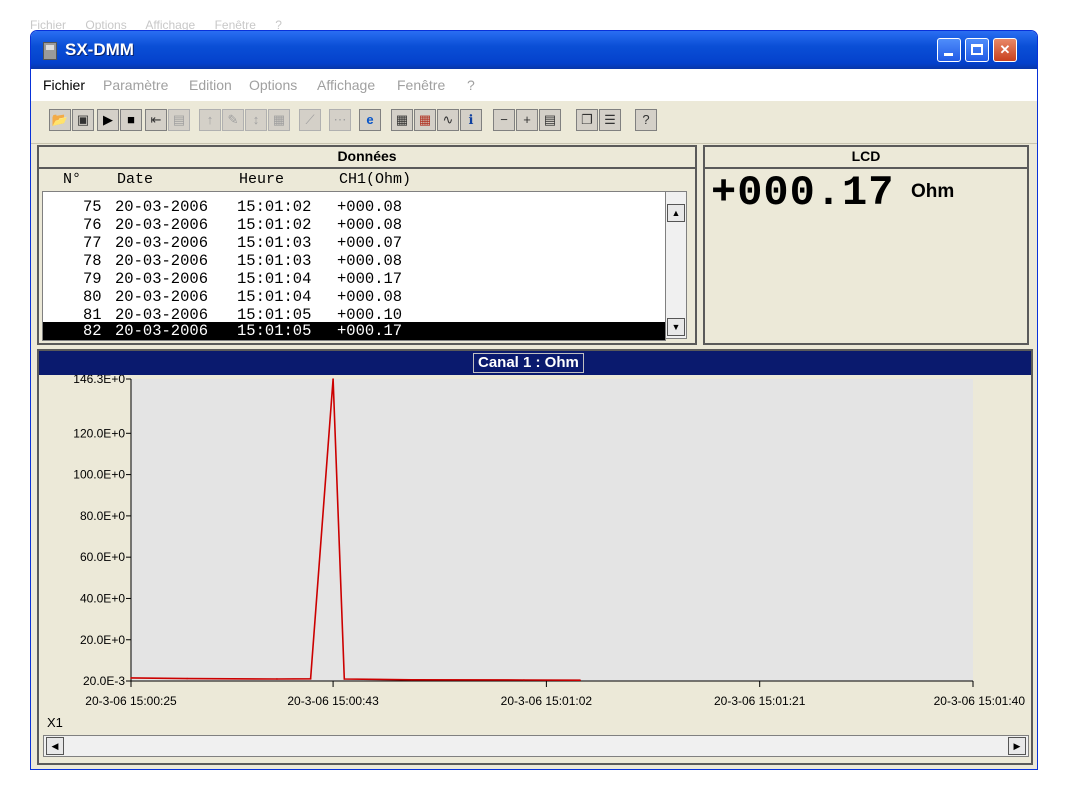  I want to click on zoom-factor-label: X1, so click(55, 722).